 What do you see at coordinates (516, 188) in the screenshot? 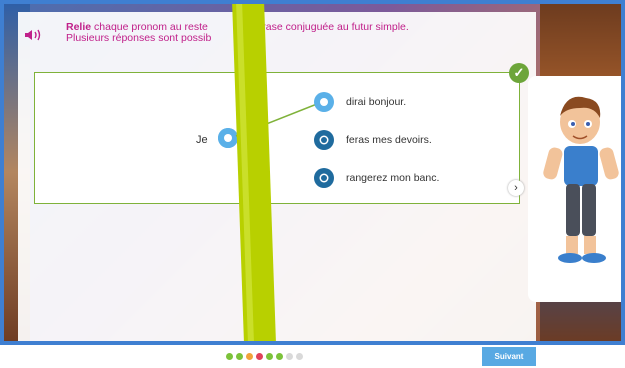
I see `chevron-right-icon: ›` at bounding box center [516, 188].